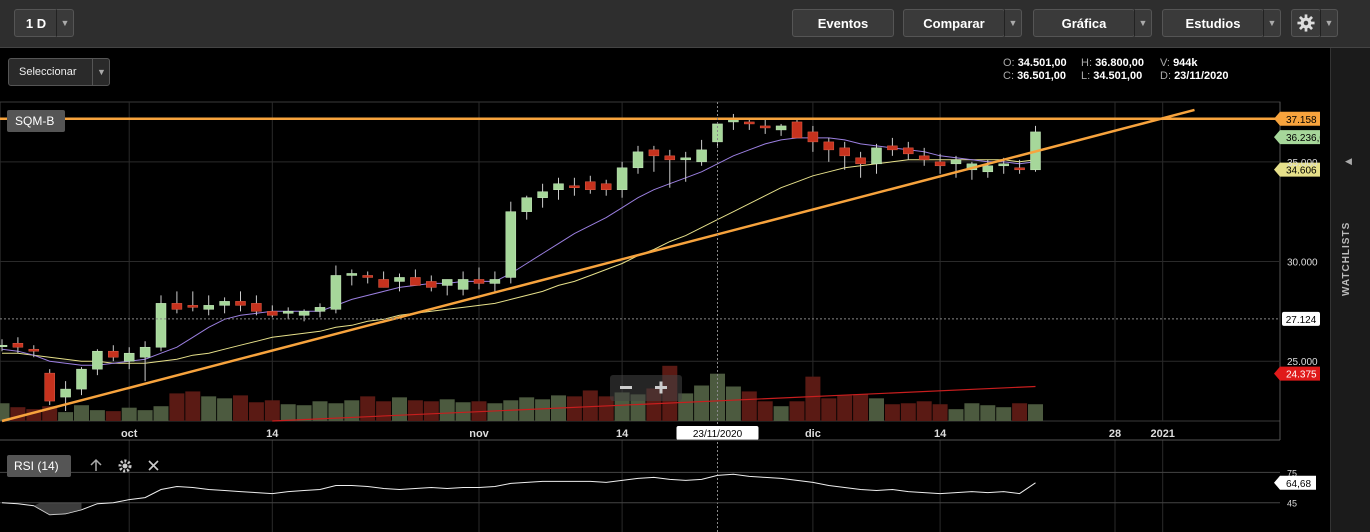 This screenshot has width=1370, height=532. I want to click on x-tick-label: 14, so click(940, 434).